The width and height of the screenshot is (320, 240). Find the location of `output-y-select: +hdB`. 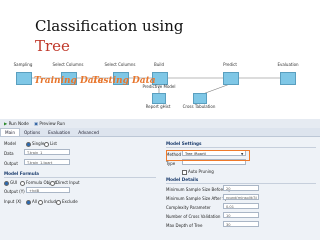

output-y-select: +hdB is located at coordinates (48, 190).